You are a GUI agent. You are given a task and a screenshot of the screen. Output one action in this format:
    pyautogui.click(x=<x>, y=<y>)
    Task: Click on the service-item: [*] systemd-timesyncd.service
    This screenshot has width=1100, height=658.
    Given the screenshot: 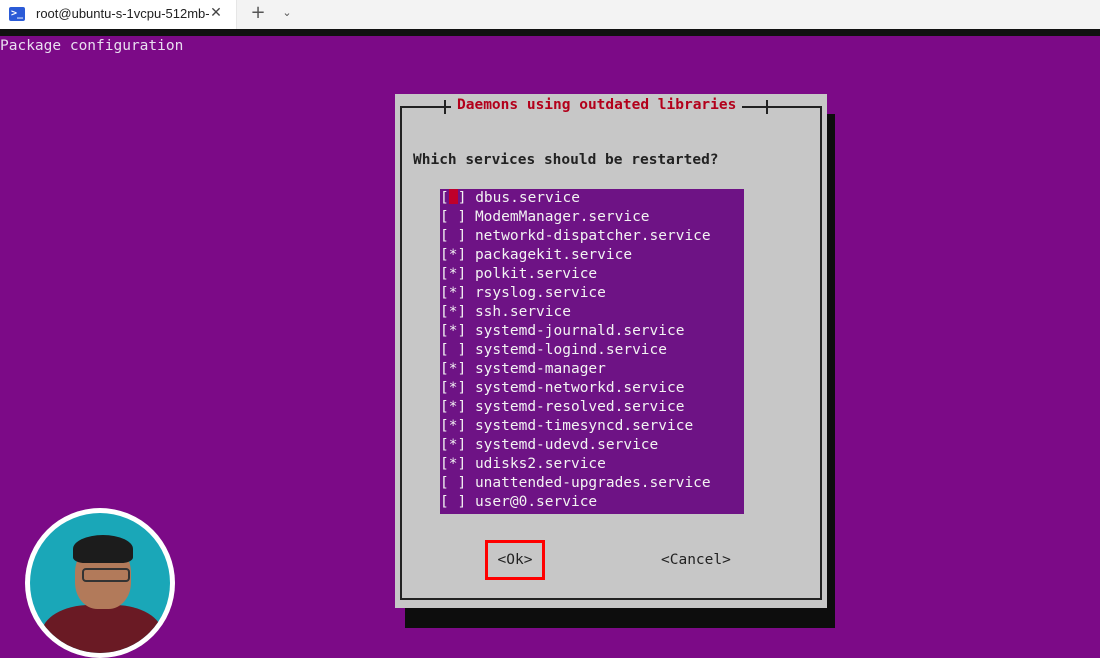 What is the action you would take?
    pyautogui.click(x=566, y=426)
    